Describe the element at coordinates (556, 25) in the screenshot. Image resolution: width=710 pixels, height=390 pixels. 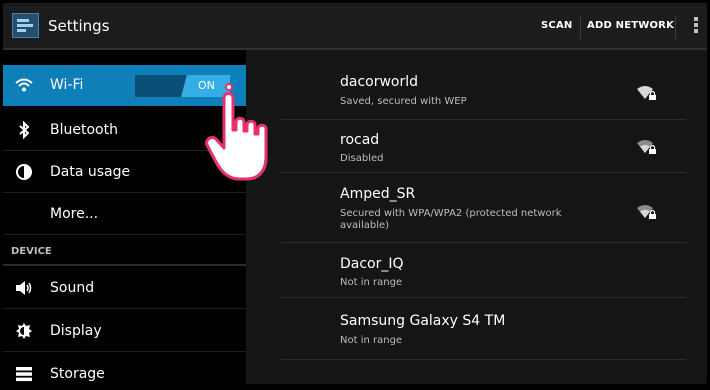
I see `scan-button: SCAN` at that location.